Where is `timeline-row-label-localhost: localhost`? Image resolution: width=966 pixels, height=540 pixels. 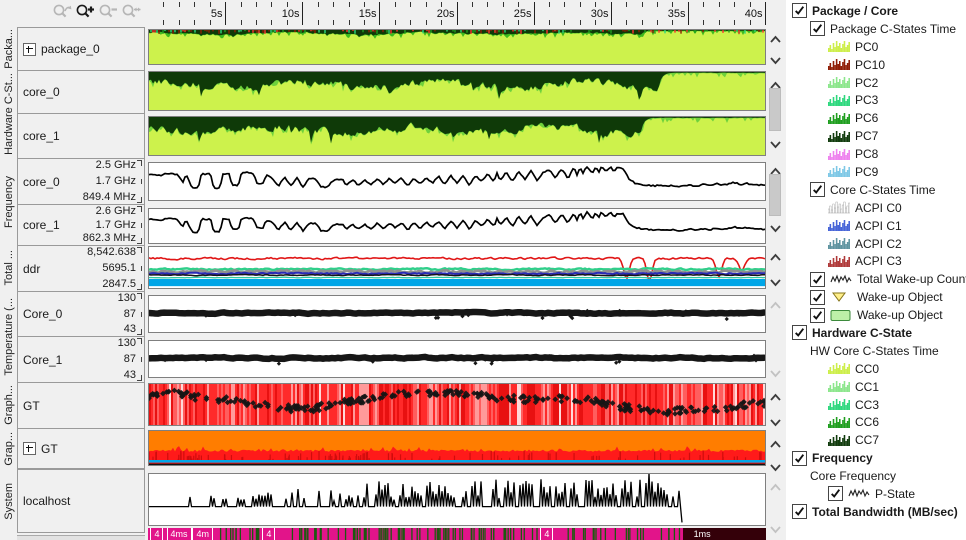
timeline-row-label-localhost: localhost is located at coordinates (81, 501).